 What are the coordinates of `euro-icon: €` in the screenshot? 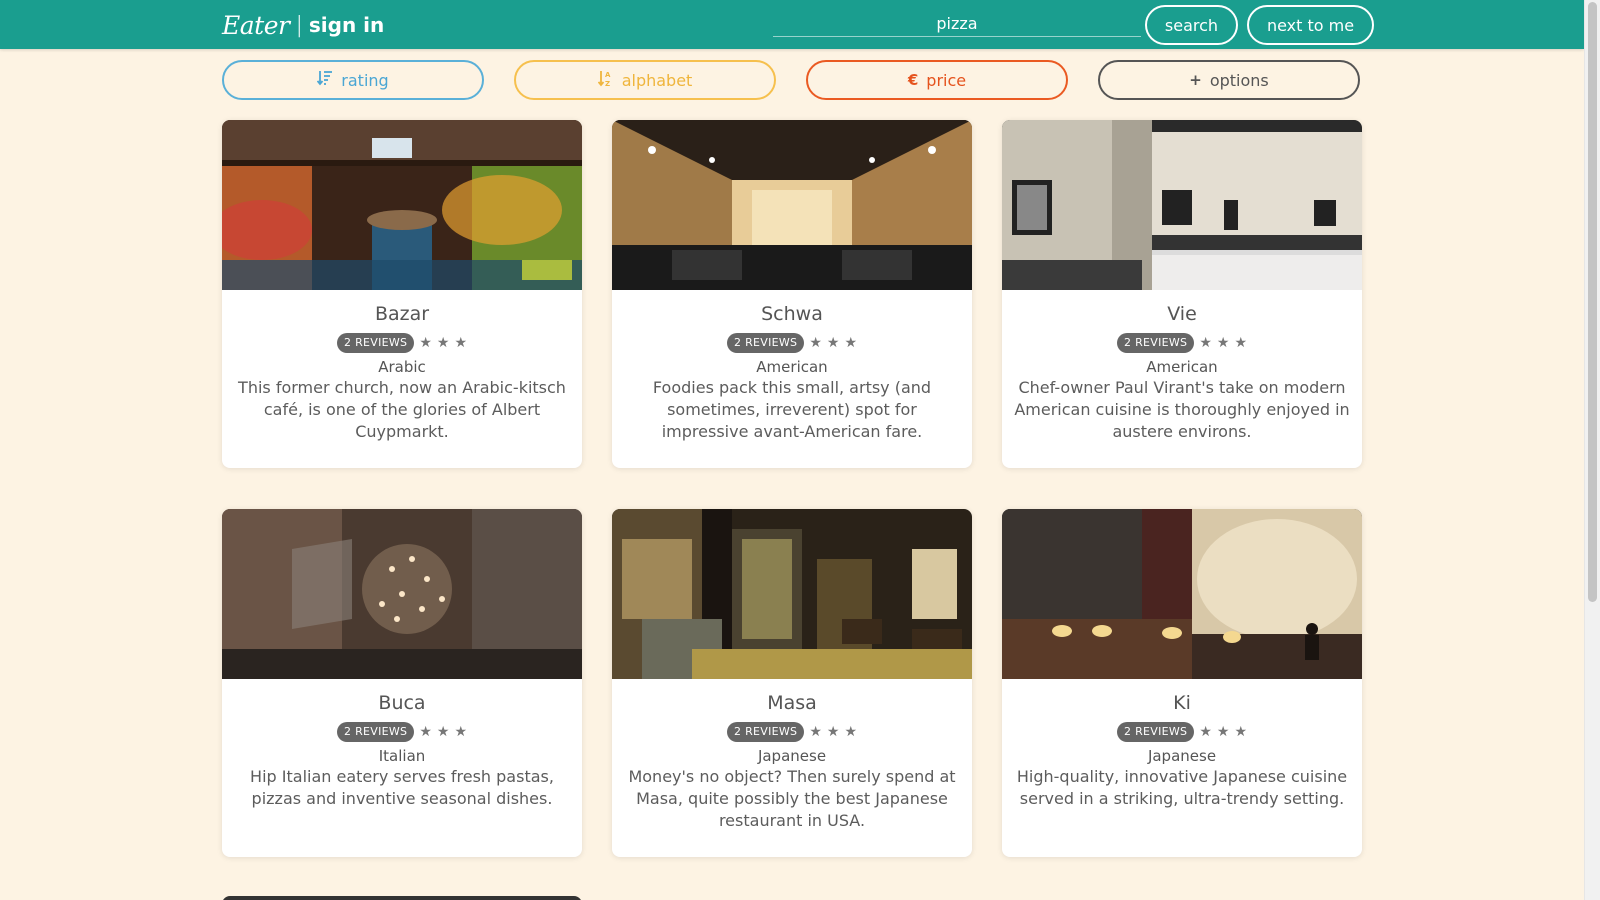 It's located at (913, 80).